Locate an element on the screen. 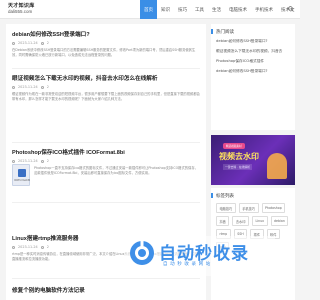 The image size is (320, 300). nav-item-phone-tech: 手机技术 is located at coordinates (264, 9).